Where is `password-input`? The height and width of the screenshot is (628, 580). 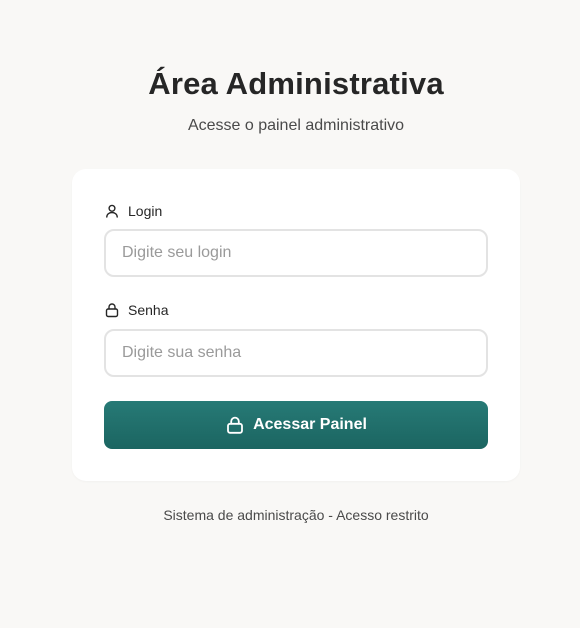 password-input is located at coordinates (296, 353).